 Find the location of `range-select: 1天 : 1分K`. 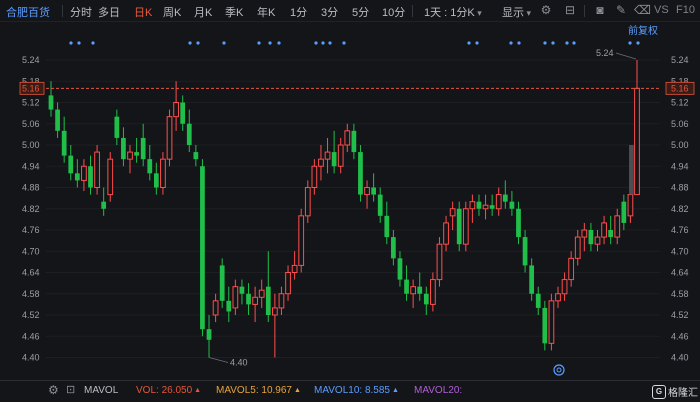

range-select: 1天 : 1分K is located at coordinates (453, 12).